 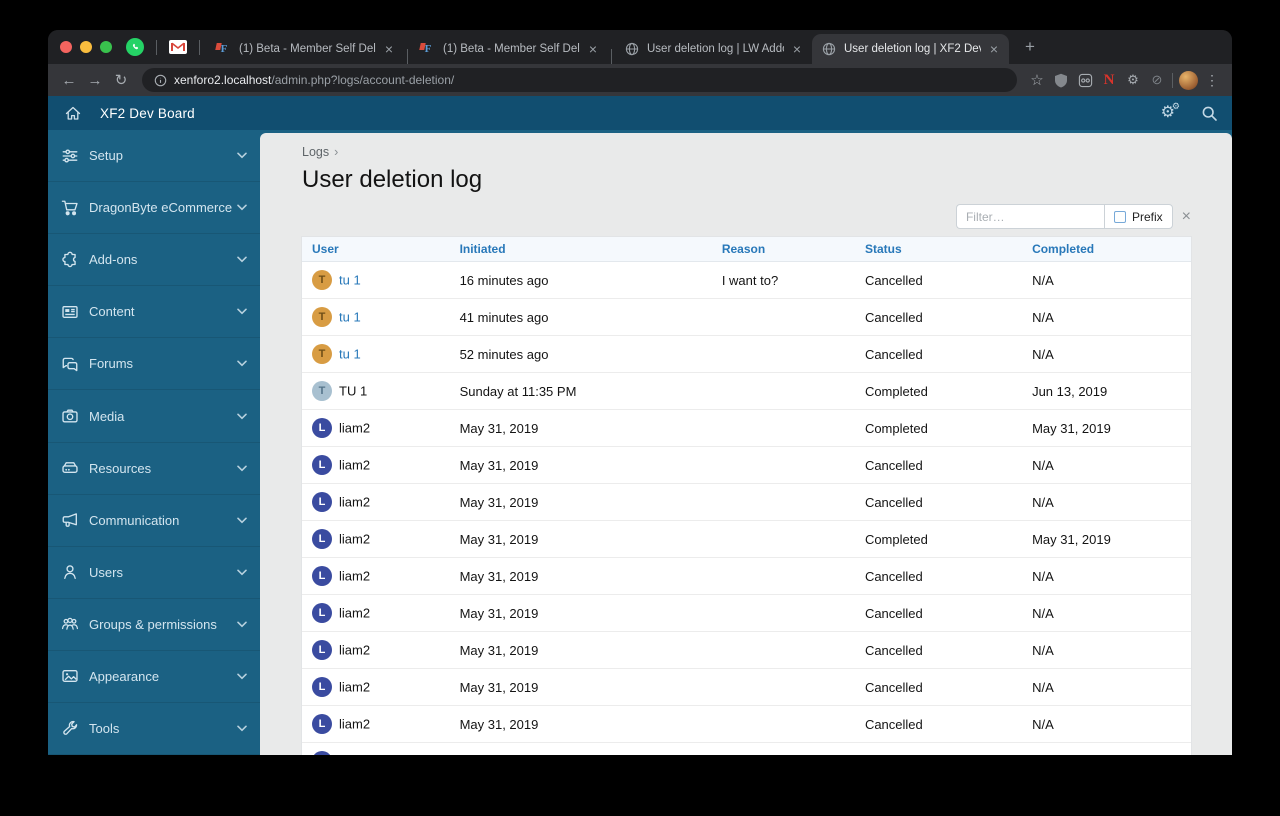 What do you see at coordinates (70, 416) in the screenshot?
I see `camera-icon` at bounding box center [70, 416].